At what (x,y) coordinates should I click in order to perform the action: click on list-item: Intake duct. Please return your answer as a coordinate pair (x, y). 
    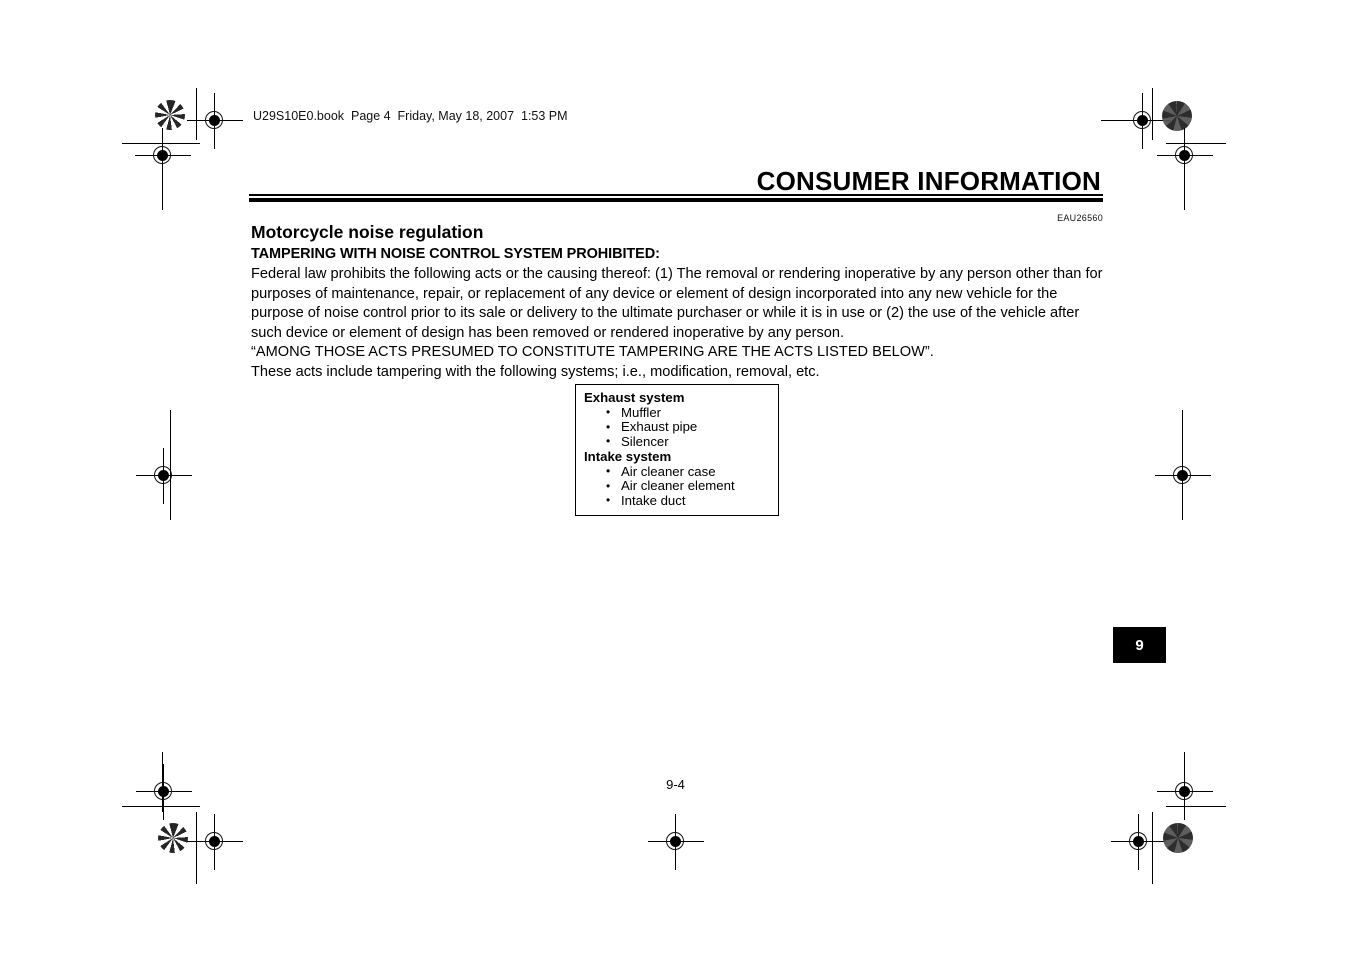
    Looking at the image, I should click on (689, 501).